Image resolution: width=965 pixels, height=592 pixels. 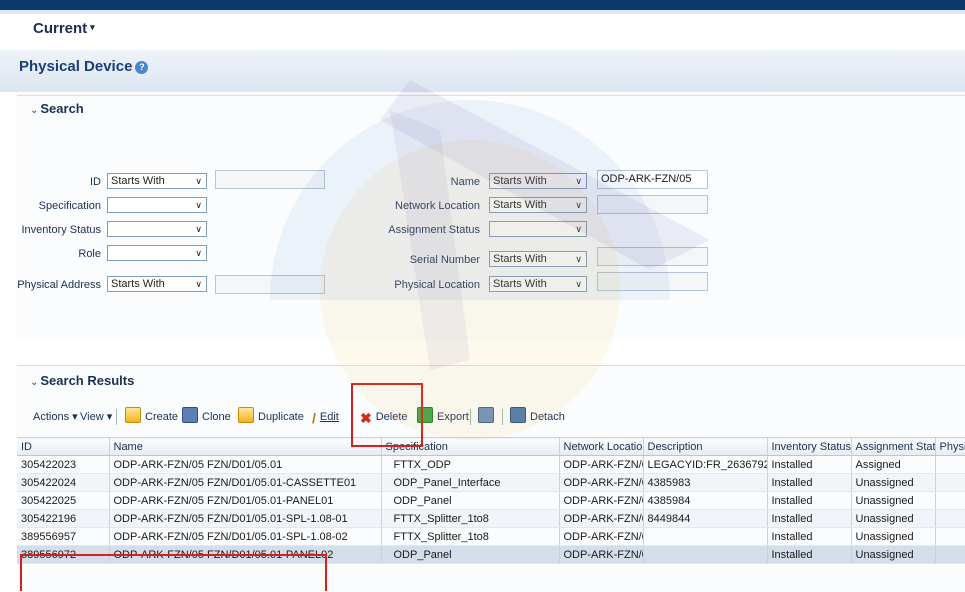 What do you see at coordinates (138, 181) in the screenshot?
I see `id-operator-value: Starts With` at bounding box center [138, 181].